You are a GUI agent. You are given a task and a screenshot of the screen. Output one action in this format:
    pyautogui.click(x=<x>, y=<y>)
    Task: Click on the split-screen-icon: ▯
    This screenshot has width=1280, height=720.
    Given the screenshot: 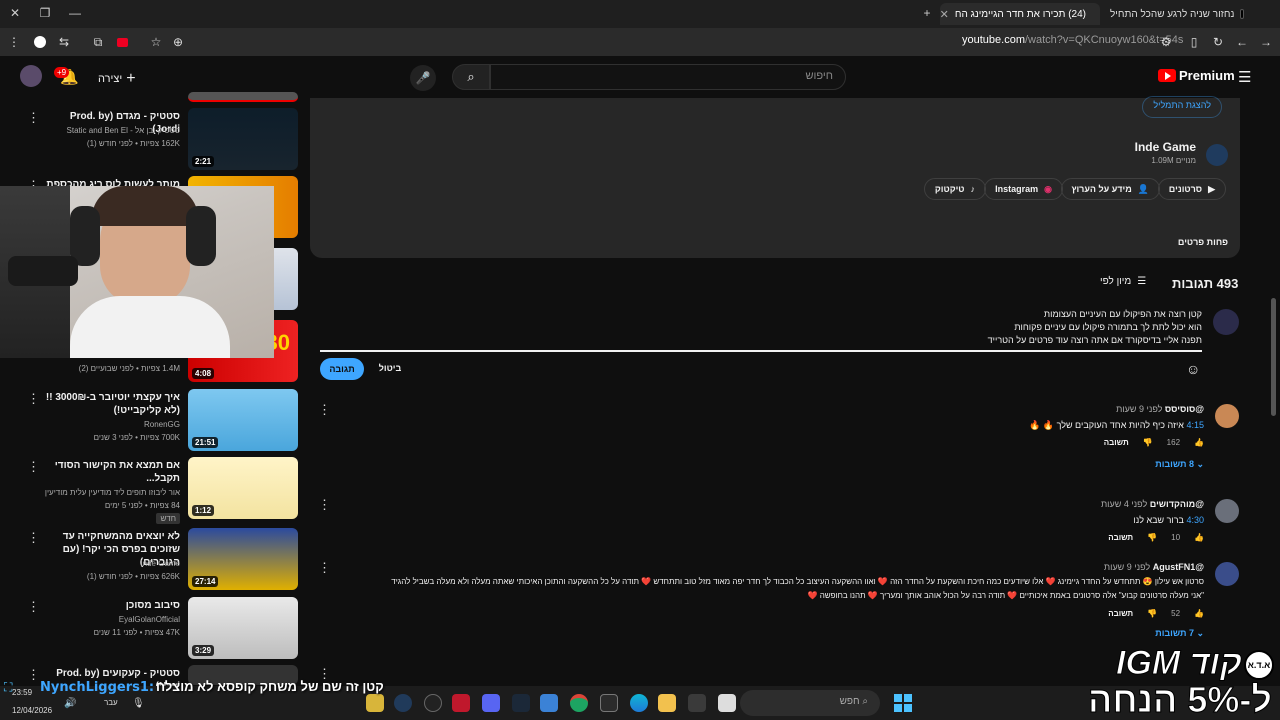 What is the action you would take?
    pyautogui.click(x=1194, y=42)
    